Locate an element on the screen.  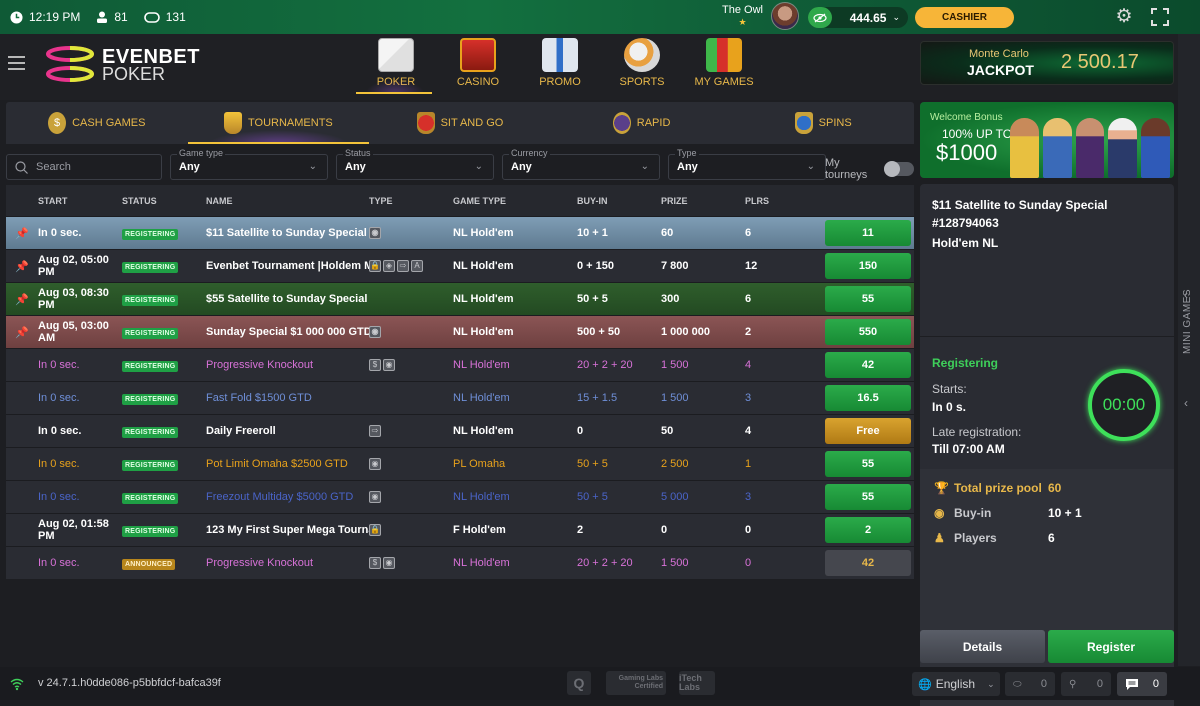
jackpot-widget: Monte Carlo JACKPOT 2 500.17 is located at coordinates (1047, 63).